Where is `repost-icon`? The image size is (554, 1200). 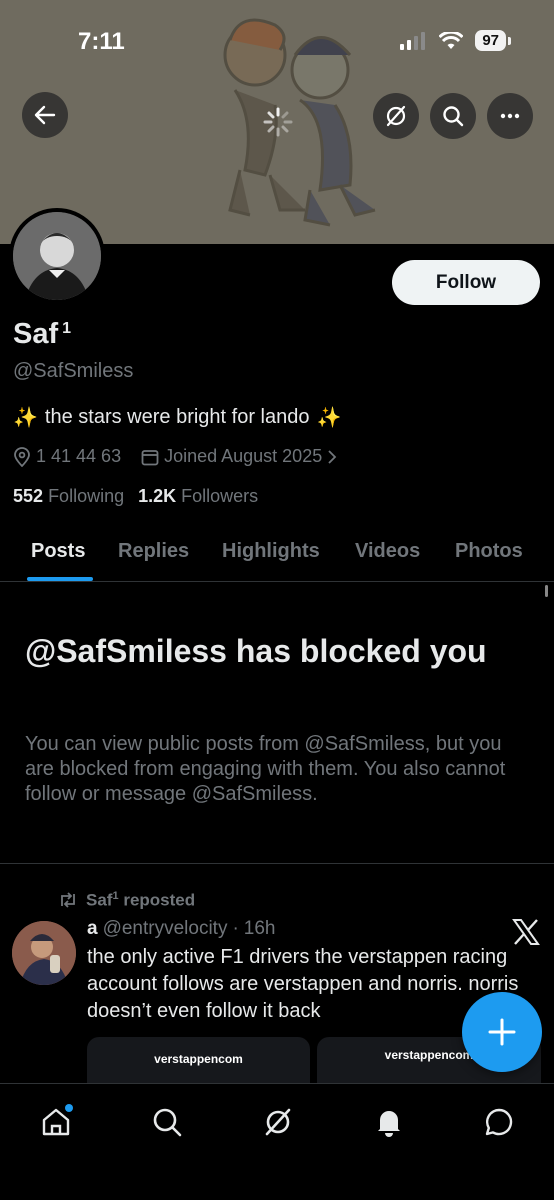
repost-icon is located at coordinates (68, 900).